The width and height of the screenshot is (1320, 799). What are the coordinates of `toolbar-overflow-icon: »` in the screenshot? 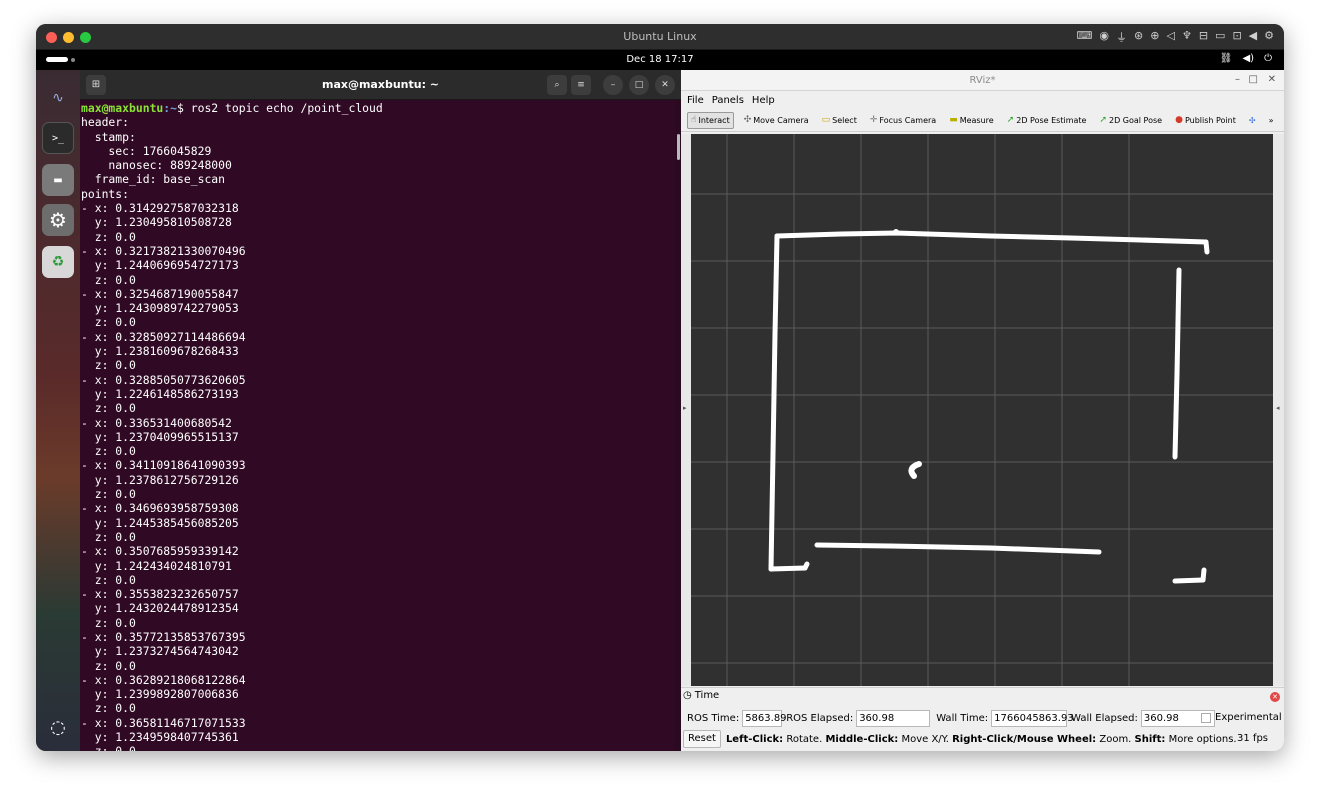 It's located at (1271, 120).